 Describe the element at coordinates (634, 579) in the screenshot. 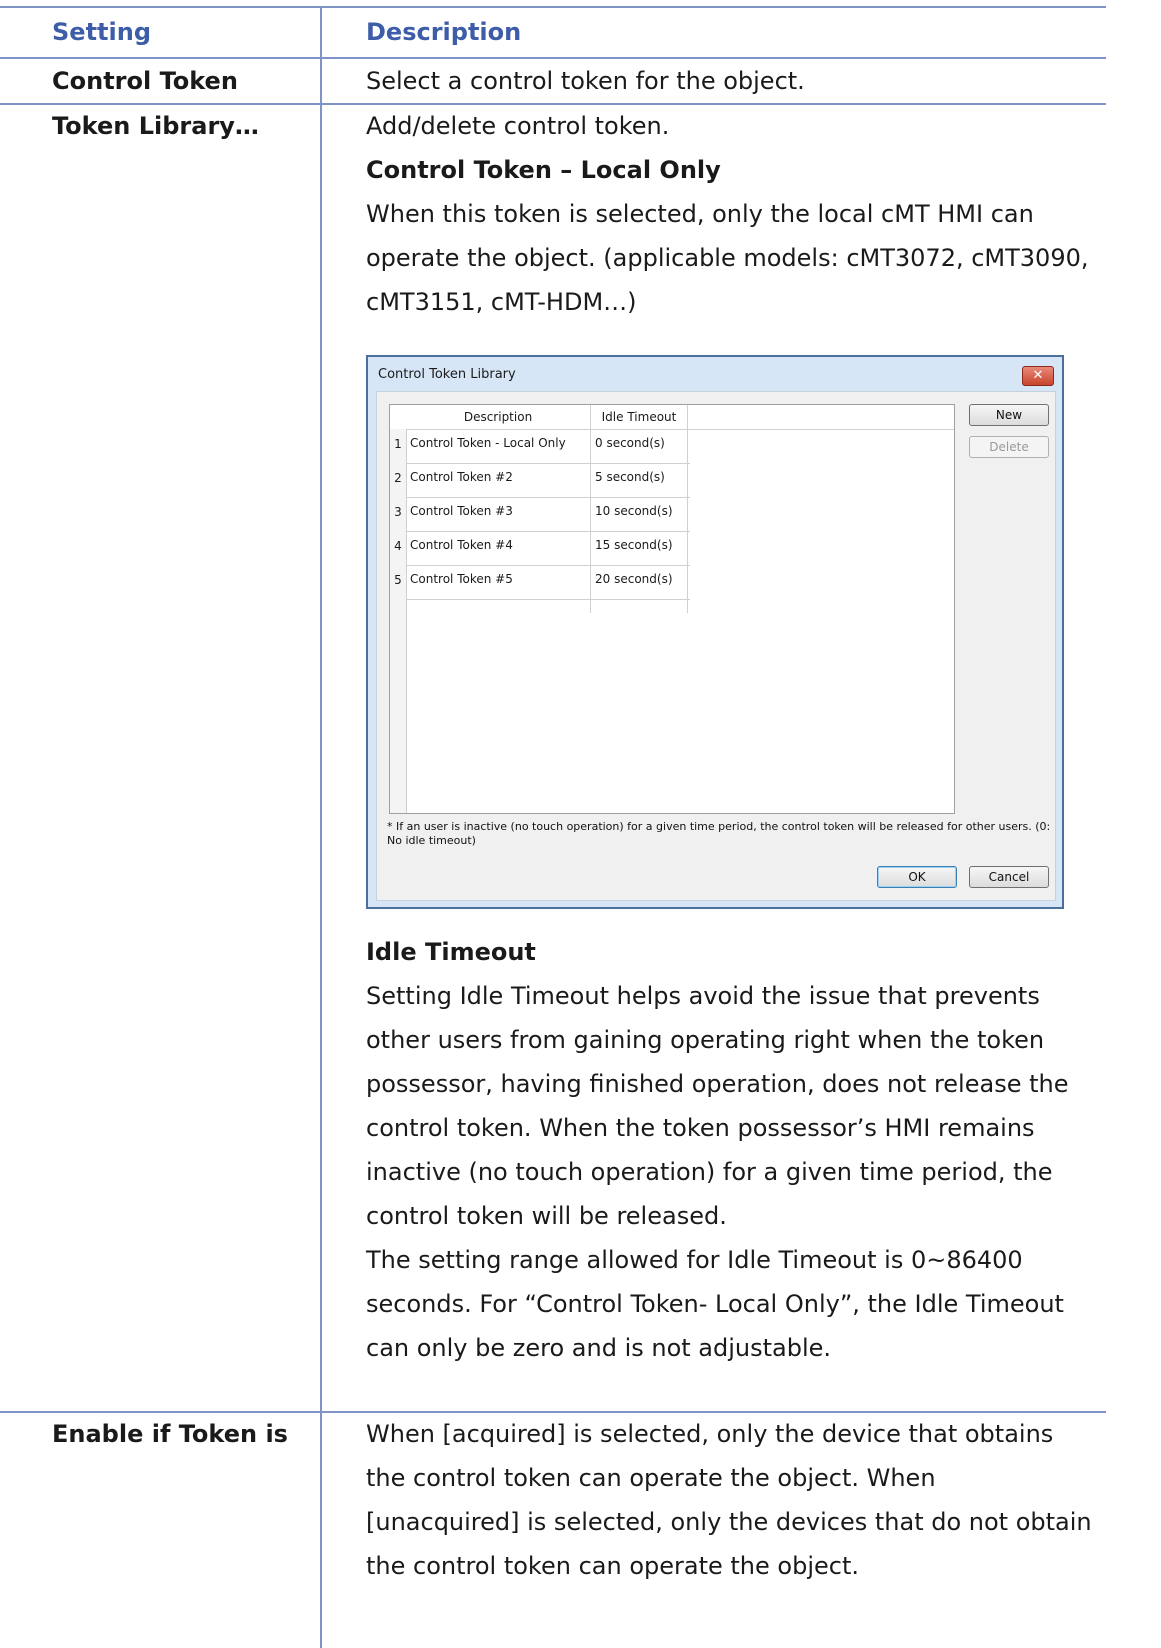

I see `token-timeout: 20 second(s)` at that location.